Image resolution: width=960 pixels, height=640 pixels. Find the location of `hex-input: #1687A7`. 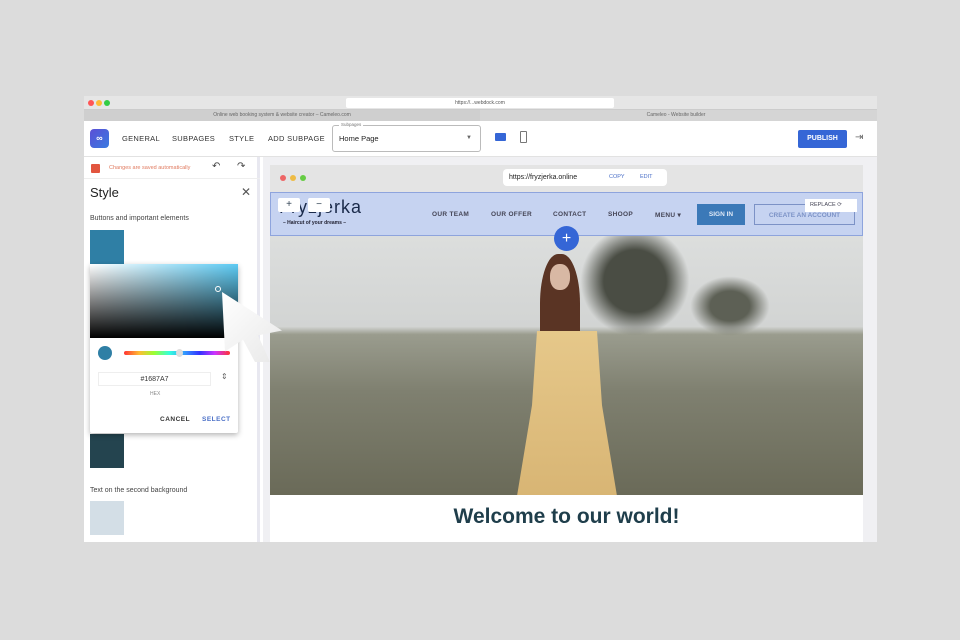

hex-input: #1687A7 is located at coordinates (154, 379).